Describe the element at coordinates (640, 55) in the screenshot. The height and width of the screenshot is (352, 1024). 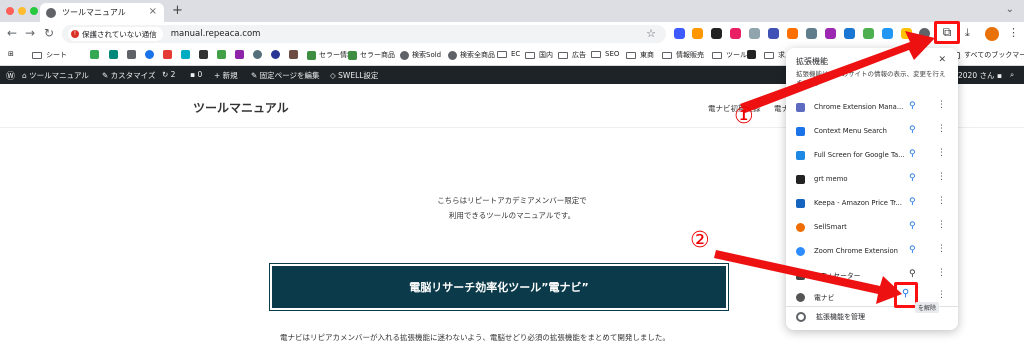
I see `bookmark-folder: 東商` at that location.